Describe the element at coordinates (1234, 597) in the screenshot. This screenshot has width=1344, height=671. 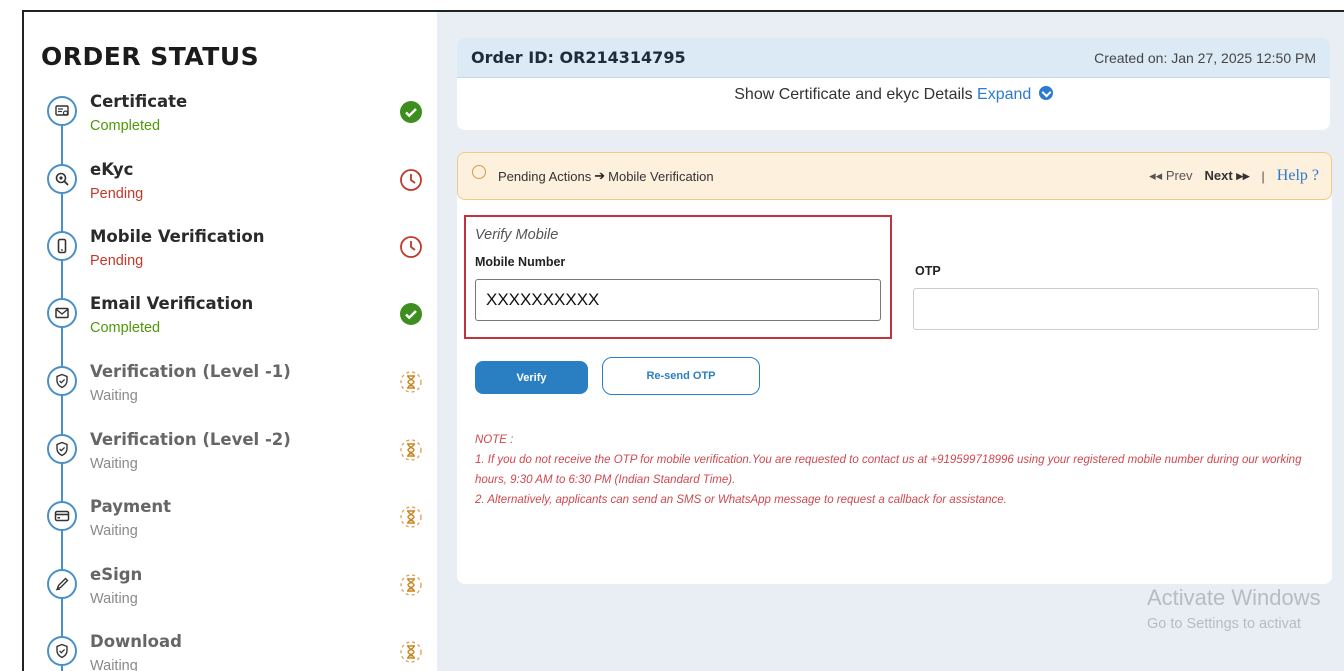
I see `activate-windows-watermark: Activate Windows` at that location.